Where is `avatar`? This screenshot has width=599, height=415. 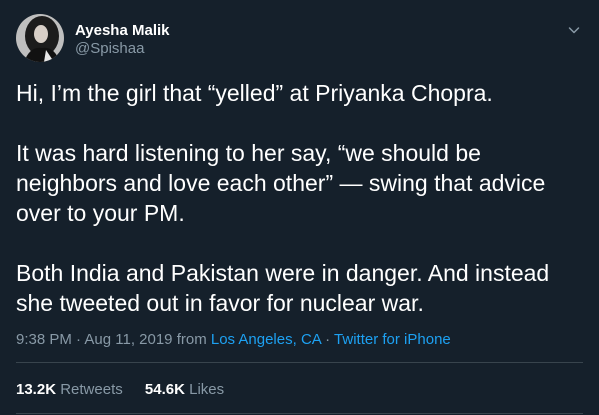 avatar is located at coordinates (40, 38).